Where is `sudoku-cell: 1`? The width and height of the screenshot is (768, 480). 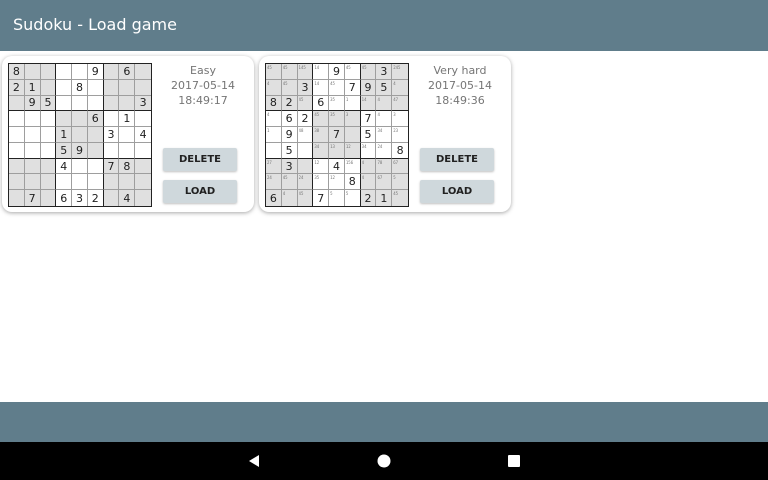 sudoku-cell: 1 is located at coordinates (32, 87).